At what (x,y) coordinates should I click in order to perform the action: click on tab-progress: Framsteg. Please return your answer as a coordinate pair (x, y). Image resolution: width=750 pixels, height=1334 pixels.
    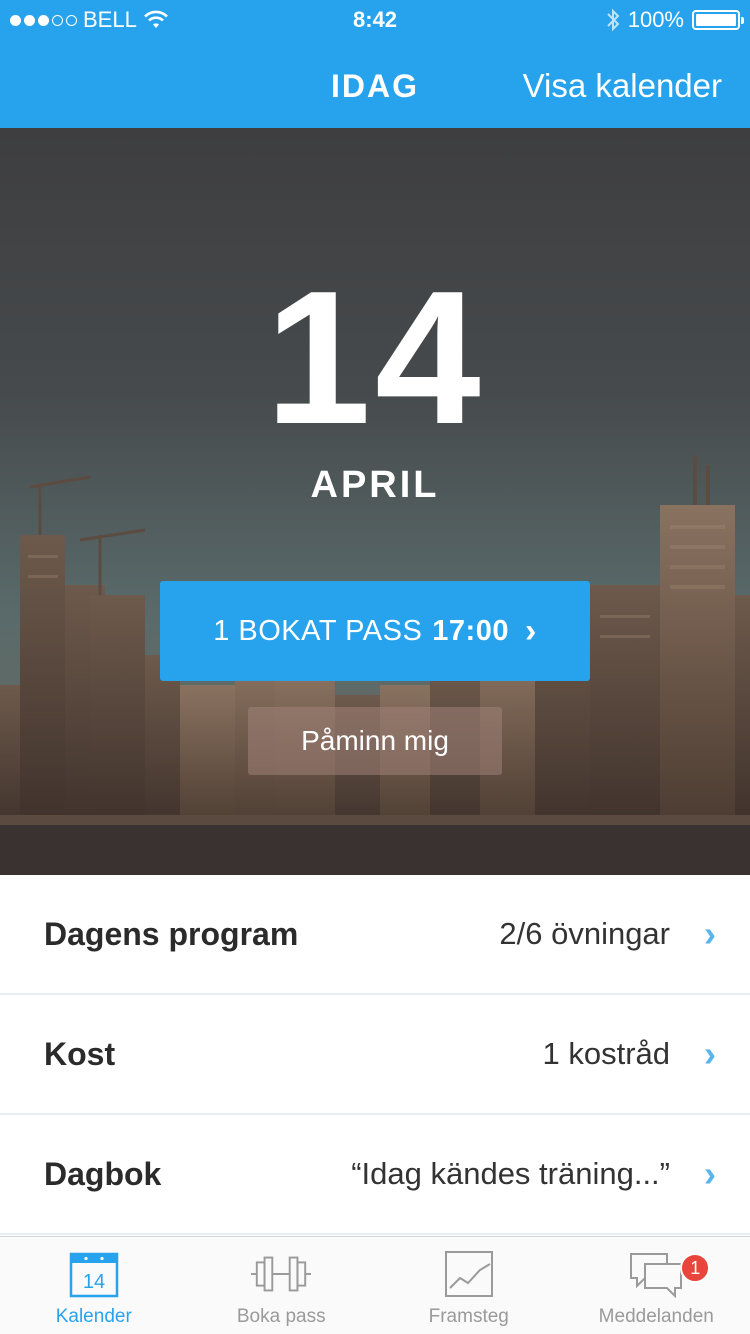
    Looking at the image, I should click on (469, 1285).